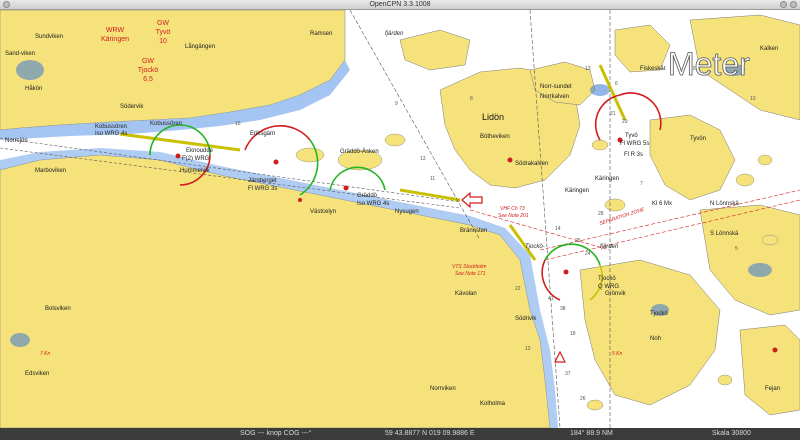 This screenshot has width=800, height=440. What do you see at coordinates (321, 34) in the screenshot?
I see `svg-text: Ramsen` at bounding box center [321, 34].